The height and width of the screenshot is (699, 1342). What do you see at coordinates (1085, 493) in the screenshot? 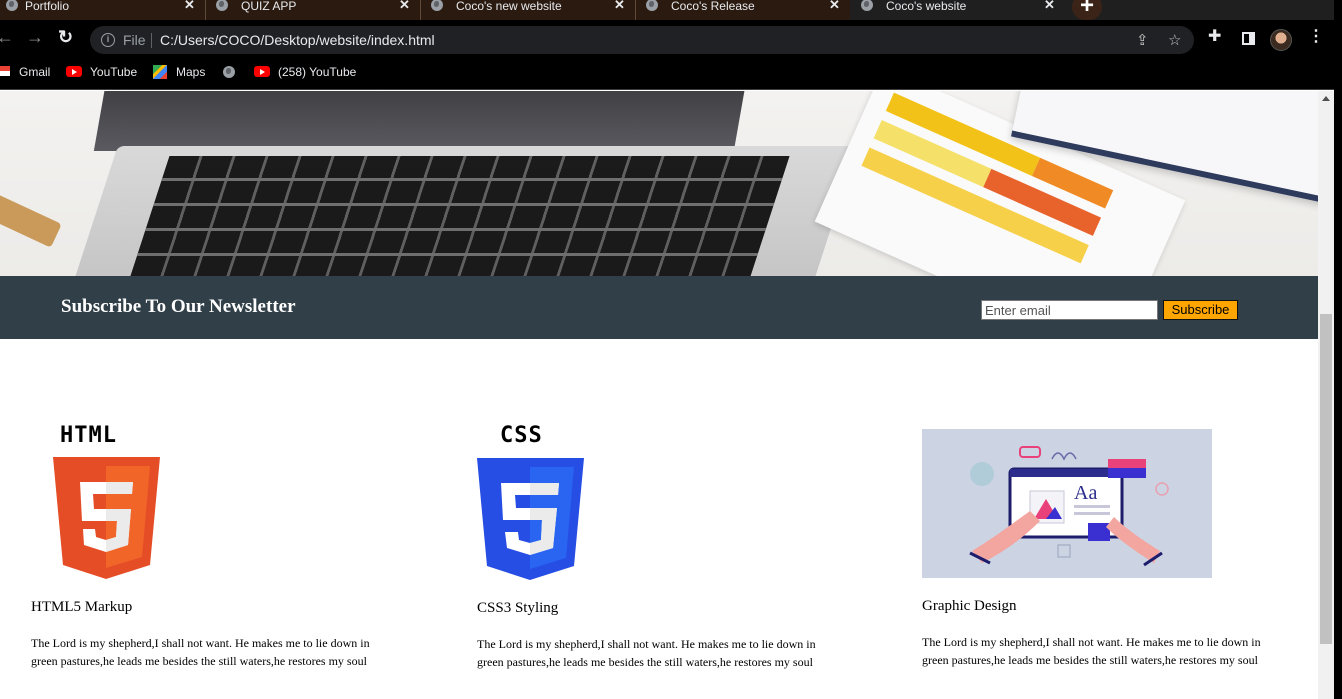
I see `aa-glyph: Aa` at bounding box center [1085, 493].